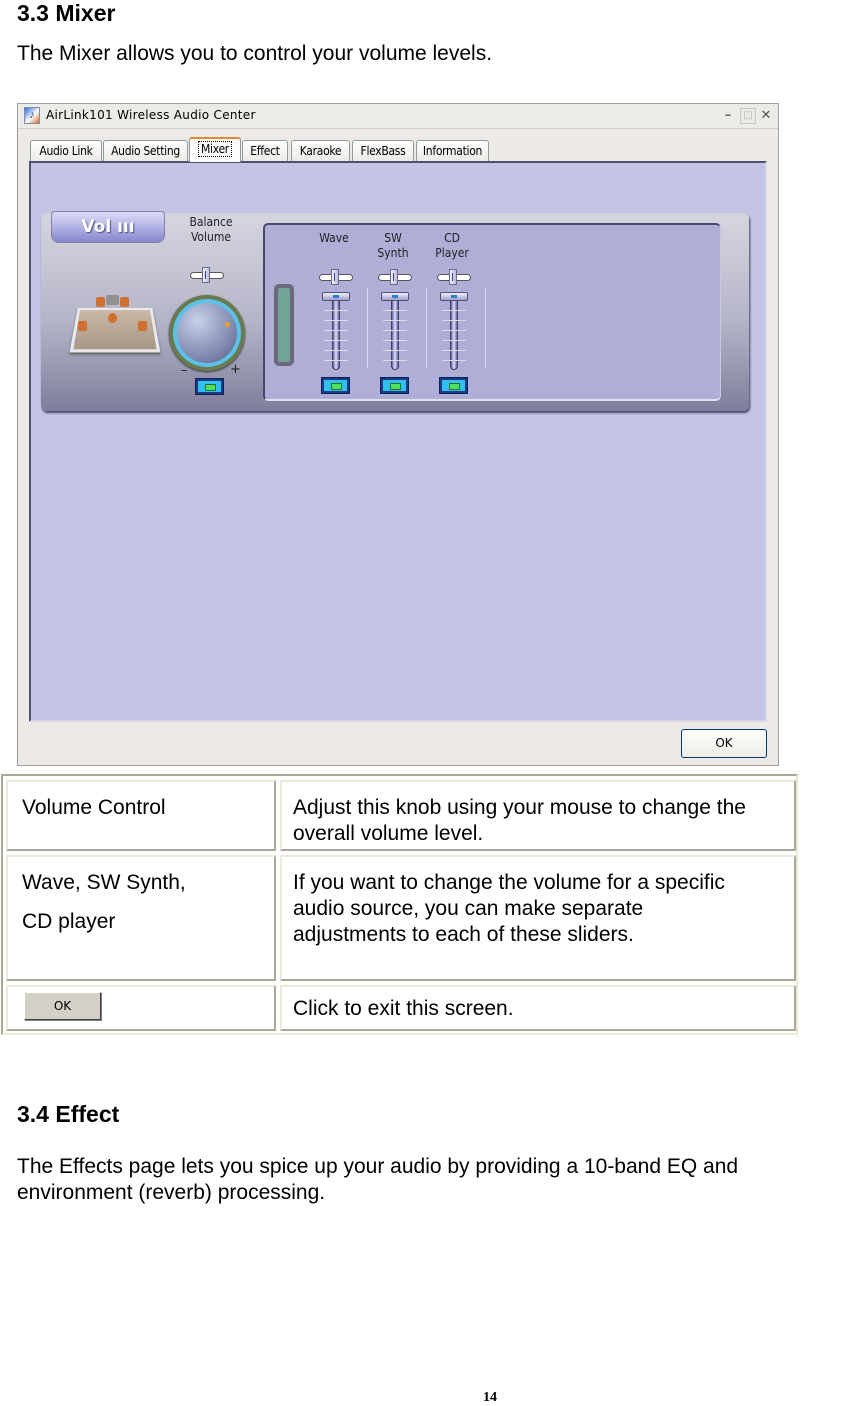 This screenshot has height=1406, width=851. Describe the element at coordinates (211, 237) in the screenshot. I see `balance-label-line2: Volume` at that location.